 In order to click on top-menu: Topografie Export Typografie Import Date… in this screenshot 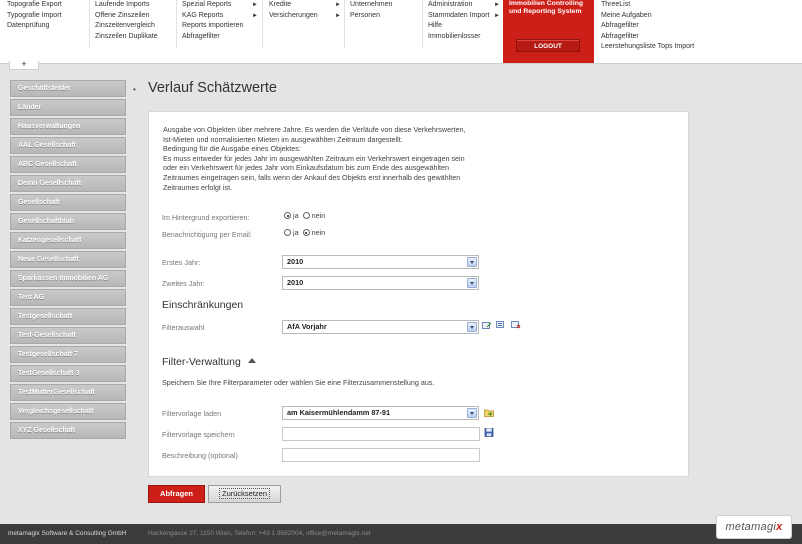, I will do `click(401, 32)`.